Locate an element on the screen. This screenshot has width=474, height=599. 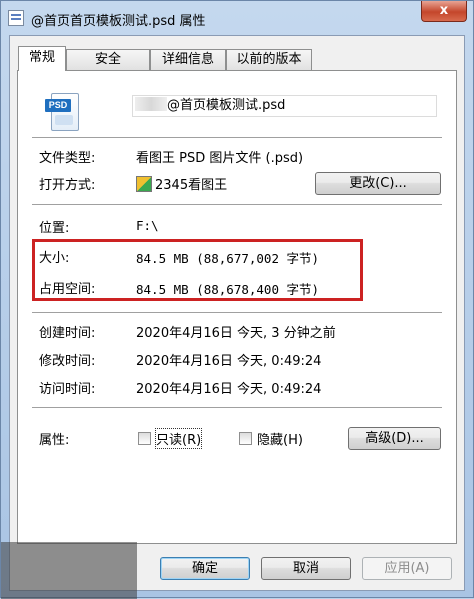
file-type-value: 看图王 PSD 图片文件 (.psd) is located at coordinates (220, 158).